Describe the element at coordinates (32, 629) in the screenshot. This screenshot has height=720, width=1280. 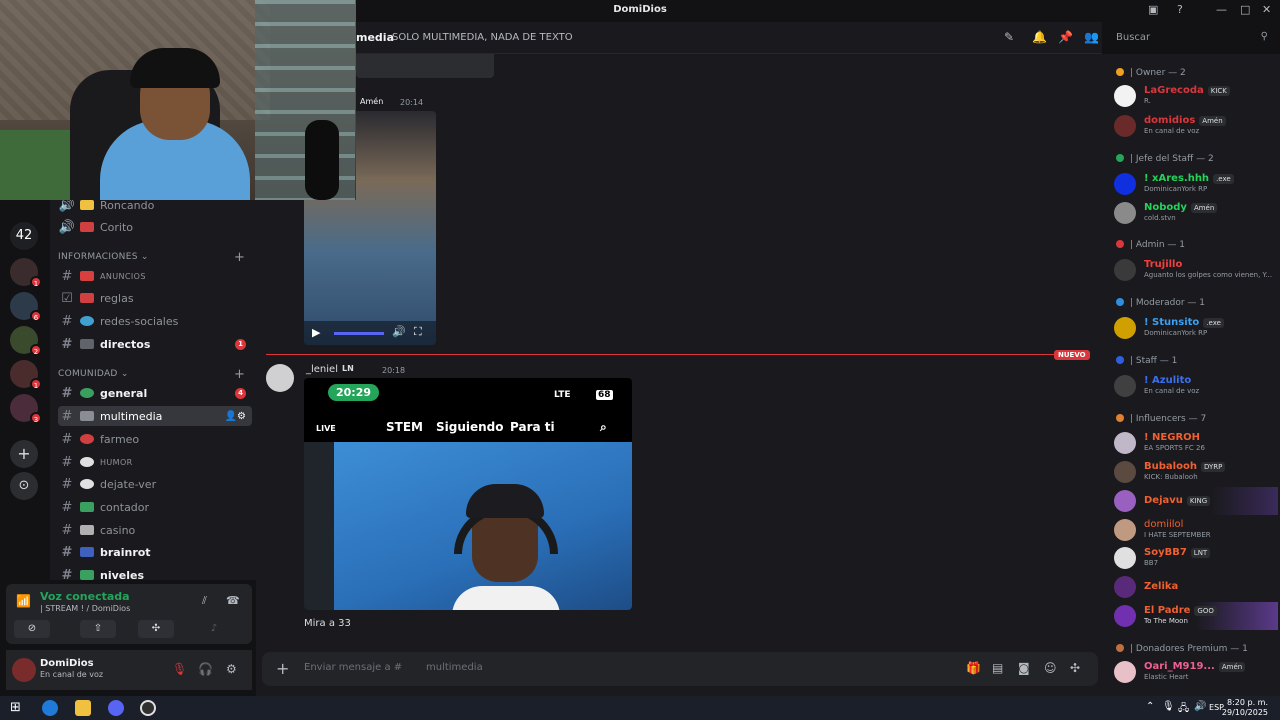
I see `camera-off-button: ⊘` at that location.